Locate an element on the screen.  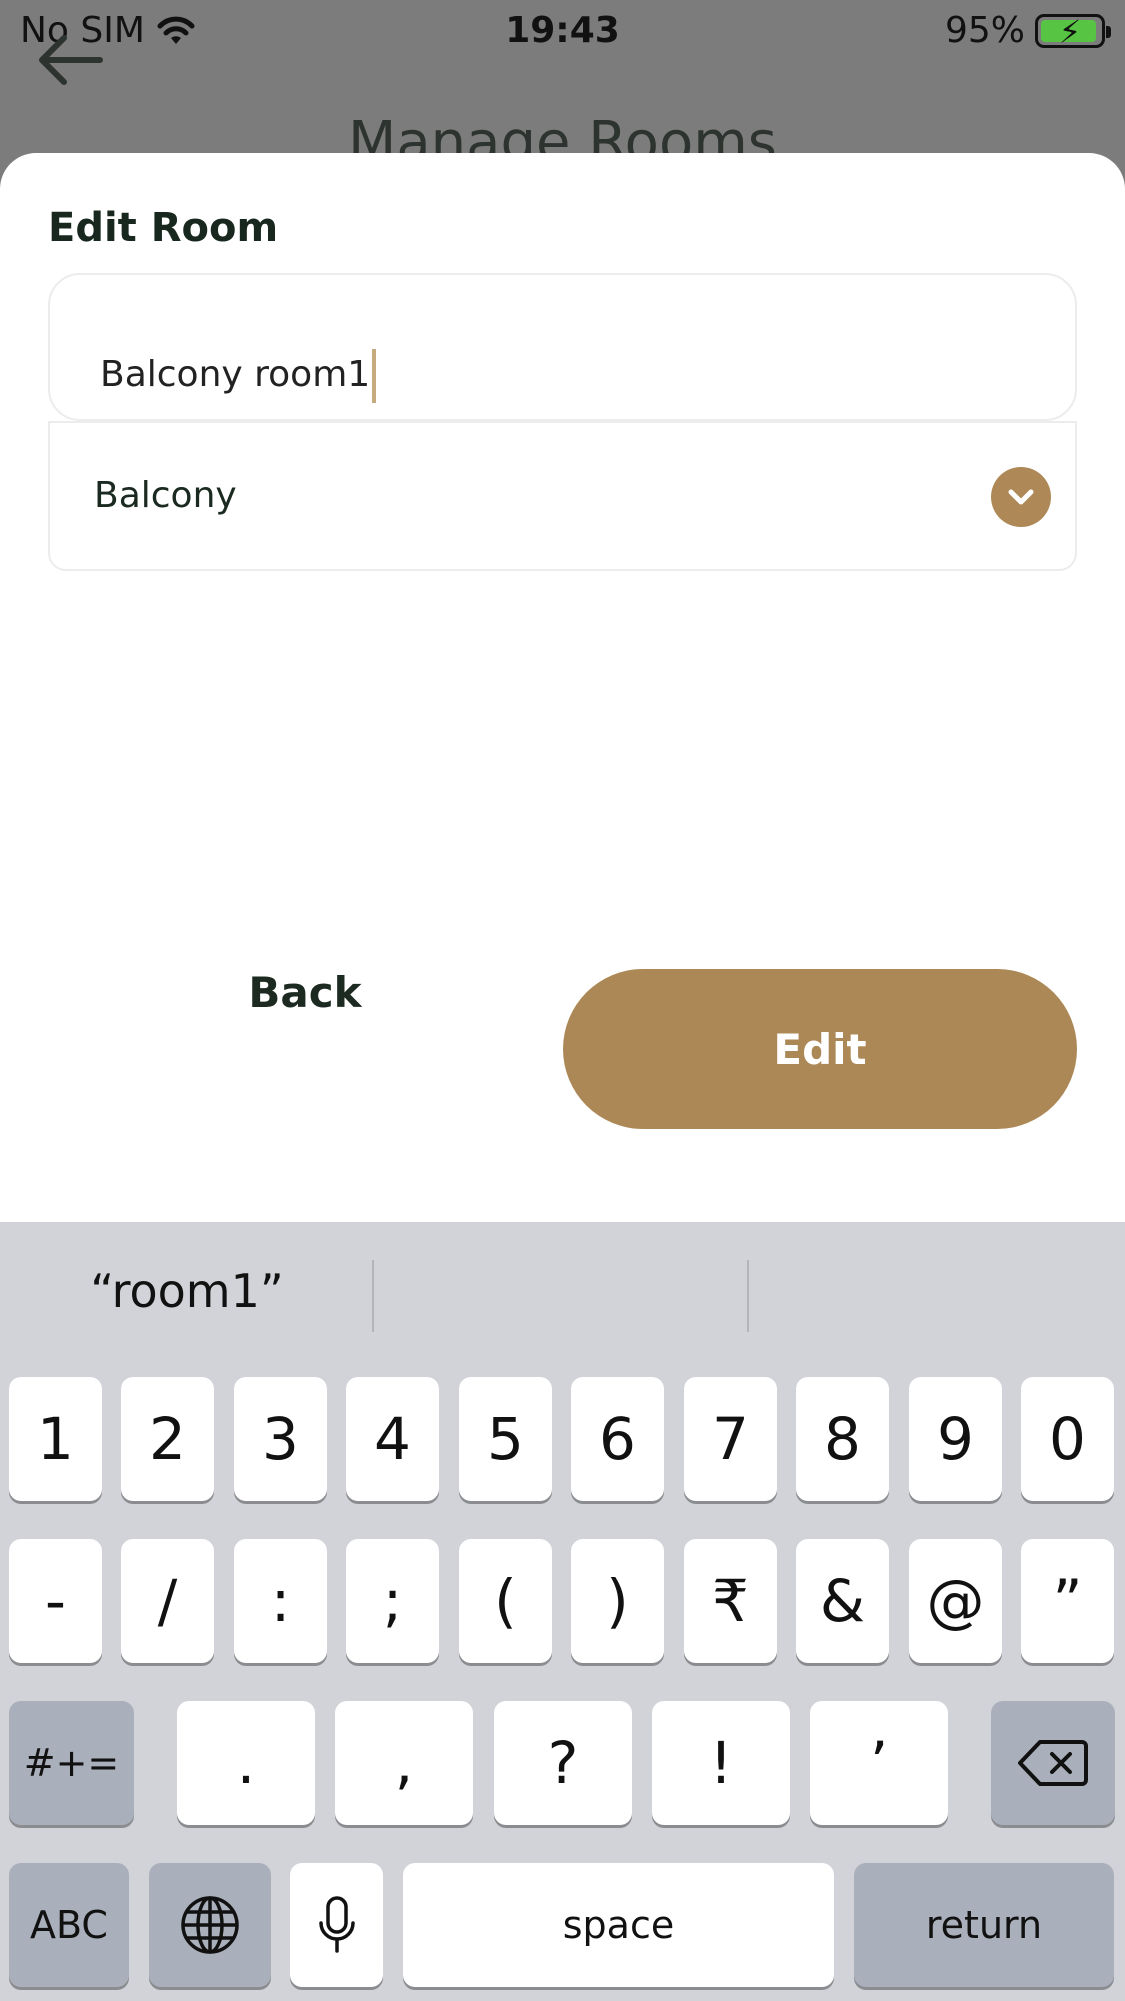
back-arrow-icon is located at coordinates (69, 60).